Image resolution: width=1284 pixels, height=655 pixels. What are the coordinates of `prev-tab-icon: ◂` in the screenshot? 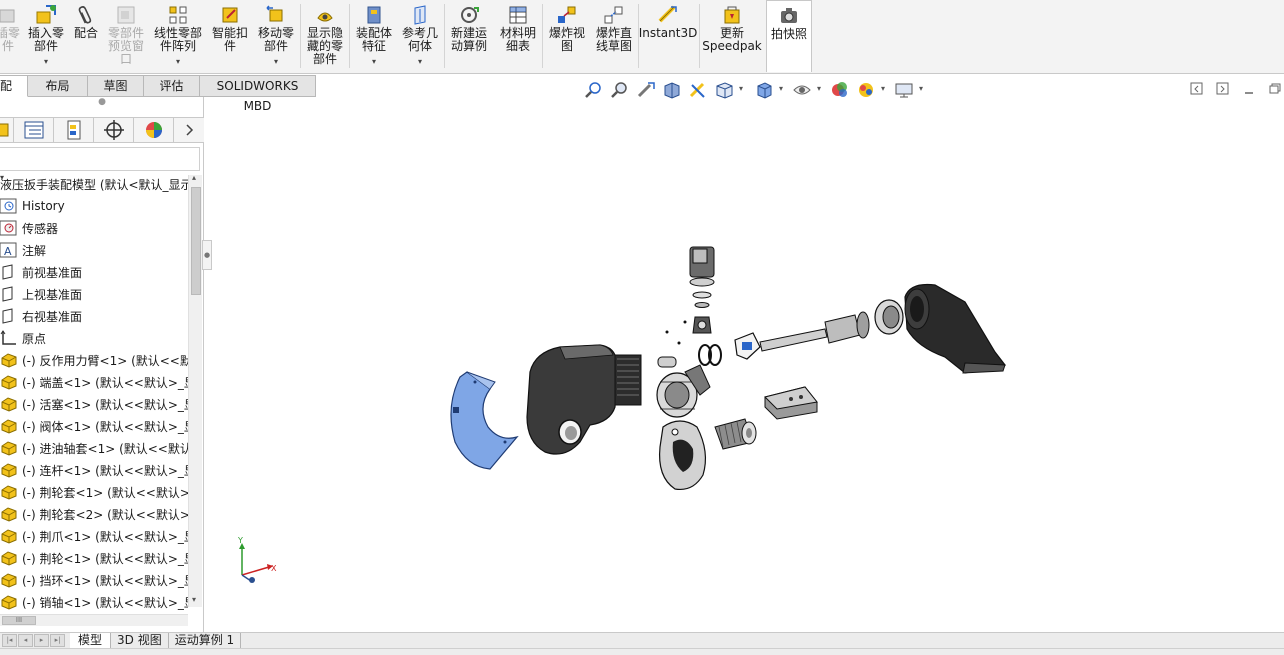 It's located at (25, 640).